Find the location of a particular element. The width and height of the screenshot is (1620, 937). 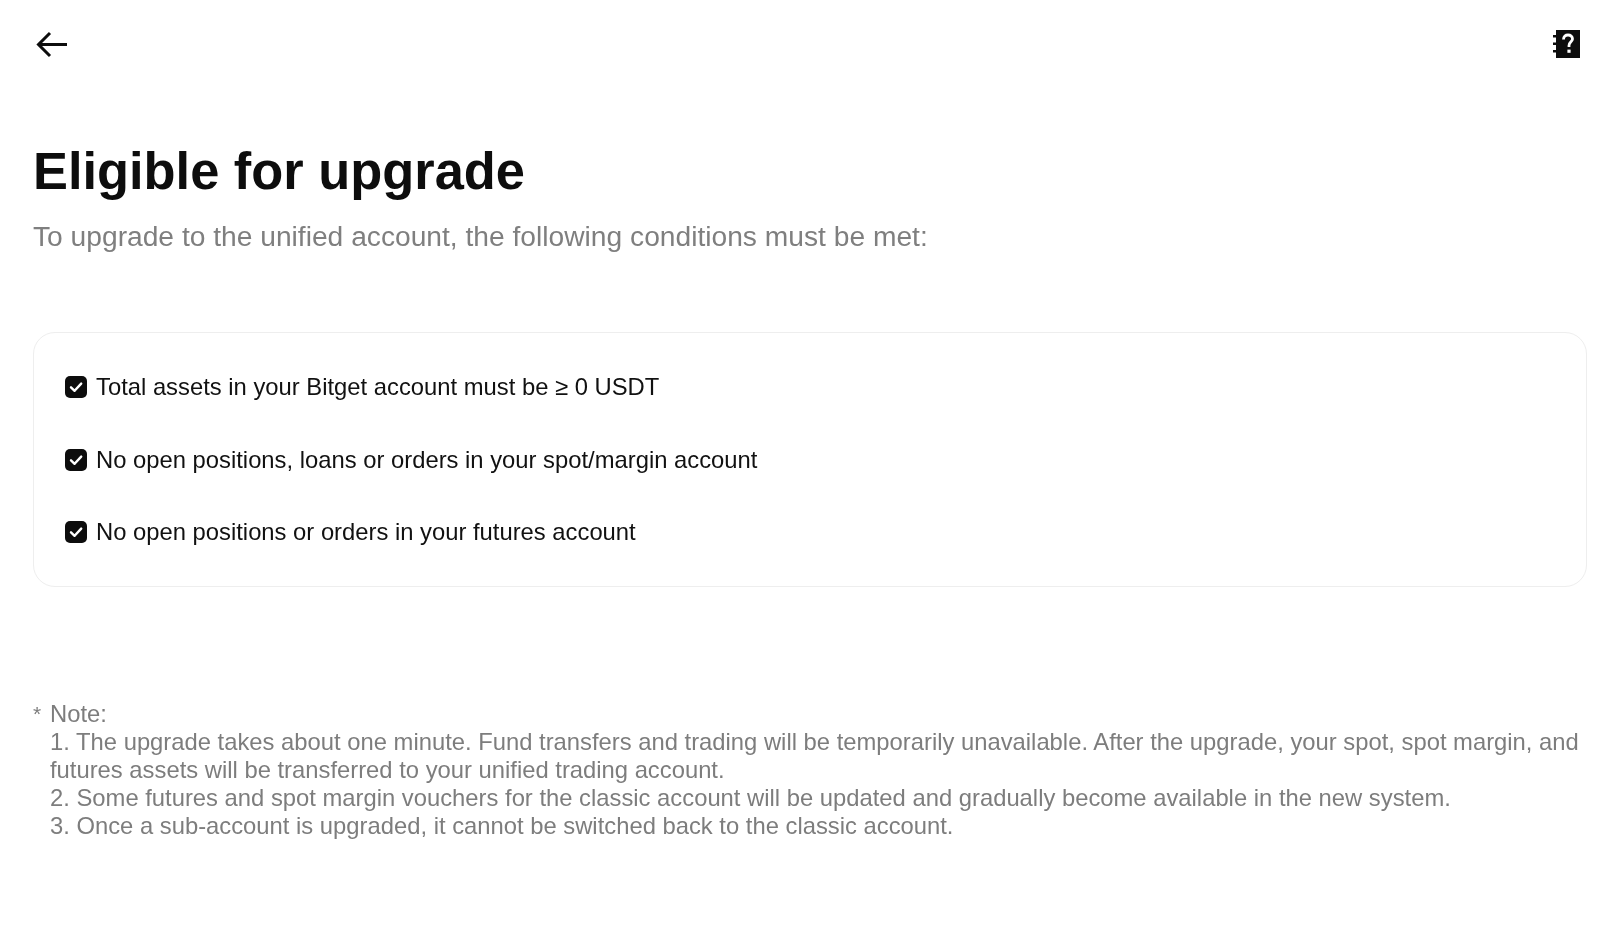

note-item: 3. Once a sub-account is upgraded, it cannot be switched back to the classic account. is located at coordinates (502, 825).